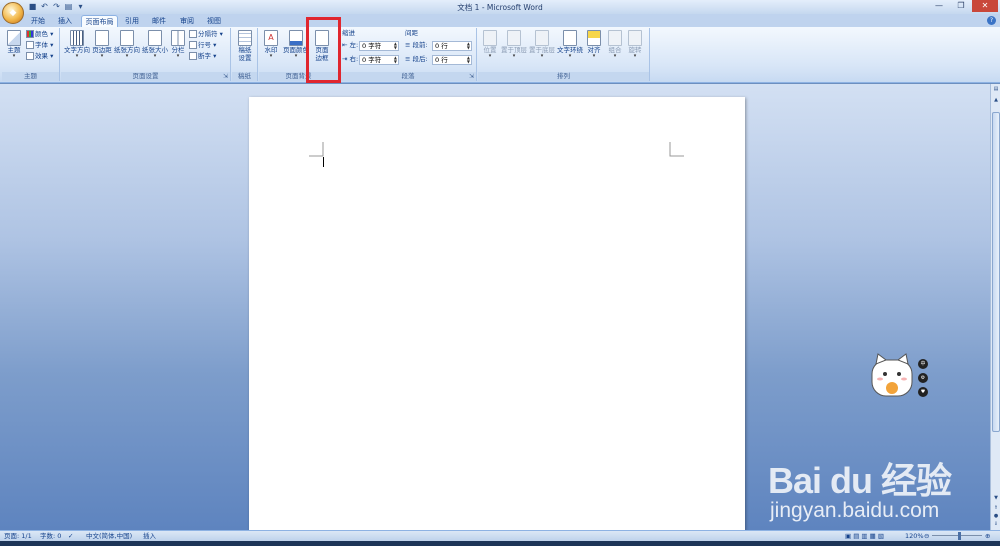 The height and width of the screenshot is (546, 1000). What do you see at coordinates (411, 33) in the screenshot?
I see `spacing-title: 间距` at bounding box center [411, 33].